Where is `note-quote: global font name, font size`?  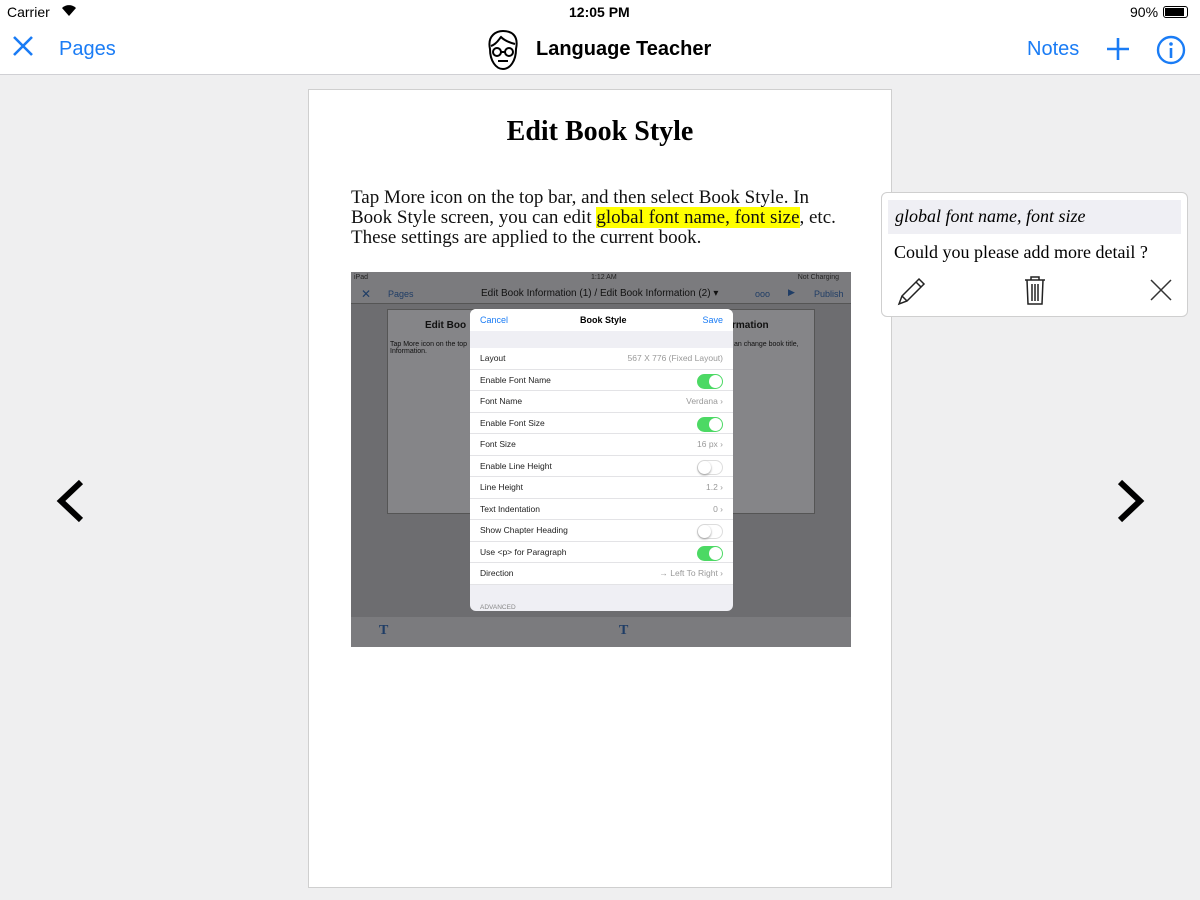 note-quote: global font name, font size is located at coordinates (1034, 217).